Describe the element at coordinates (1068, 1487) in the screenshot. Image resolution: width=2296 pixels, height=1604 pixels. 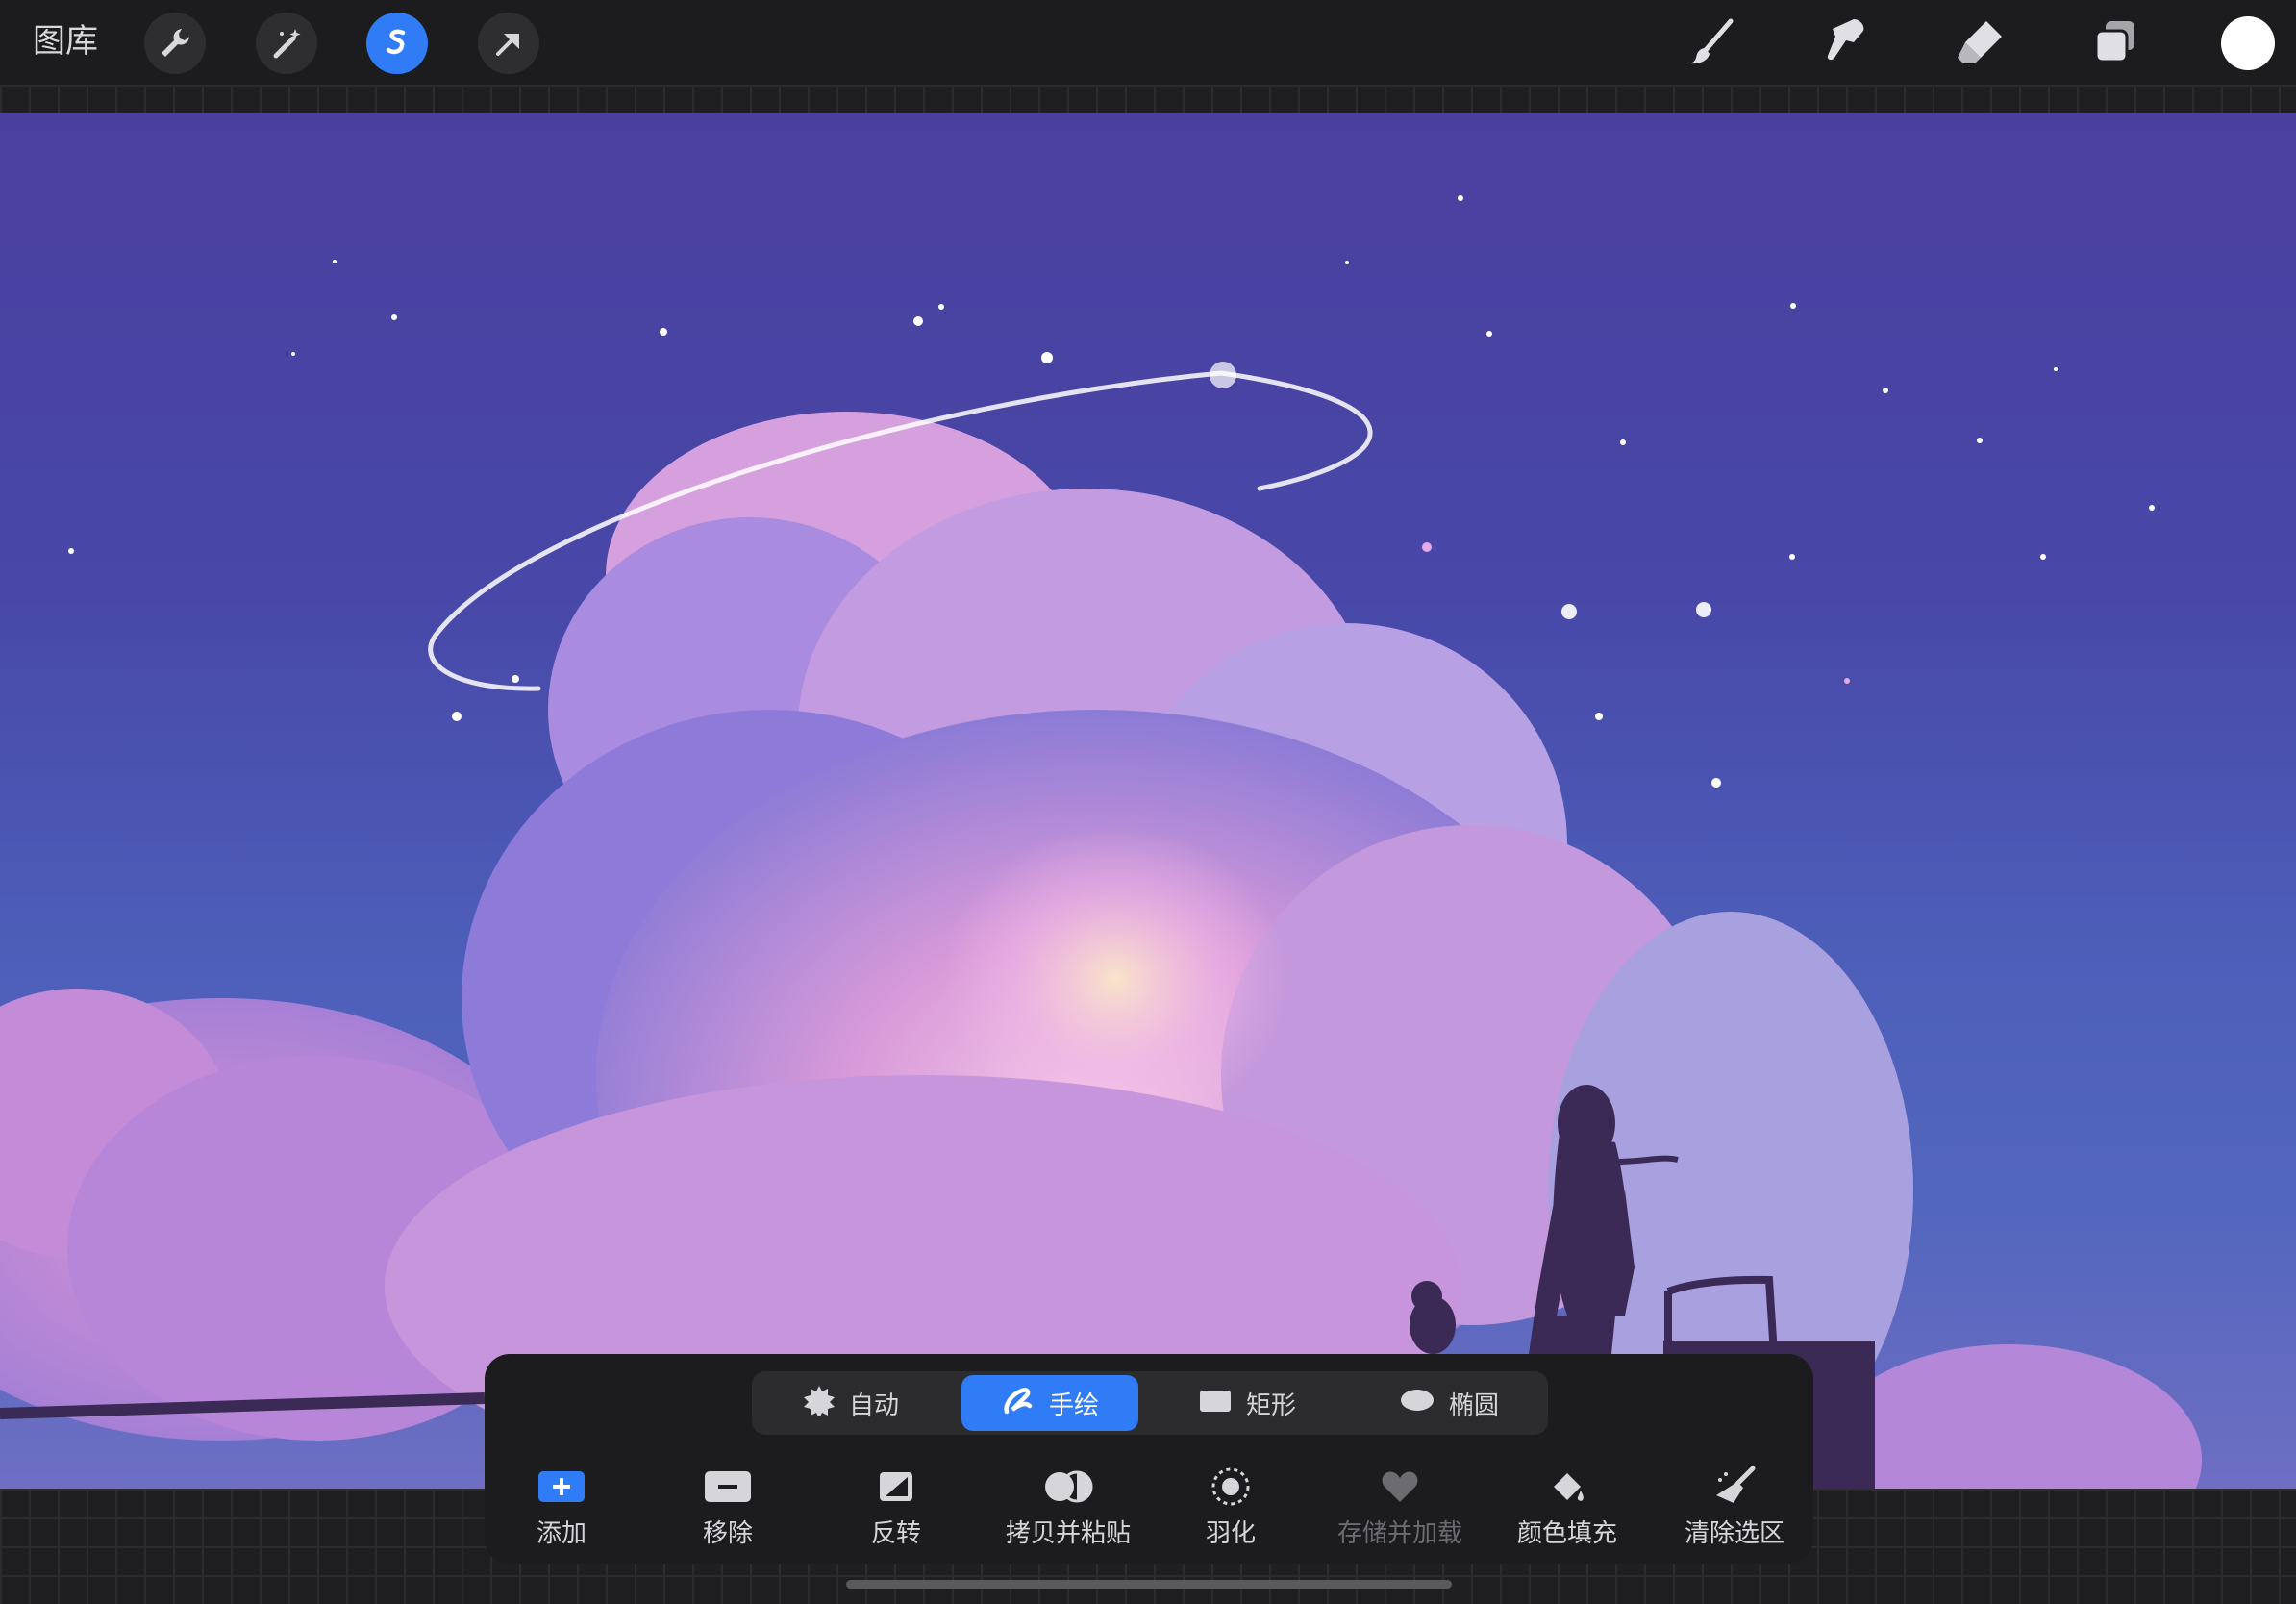
I see `copy-paste-icon` at that location.